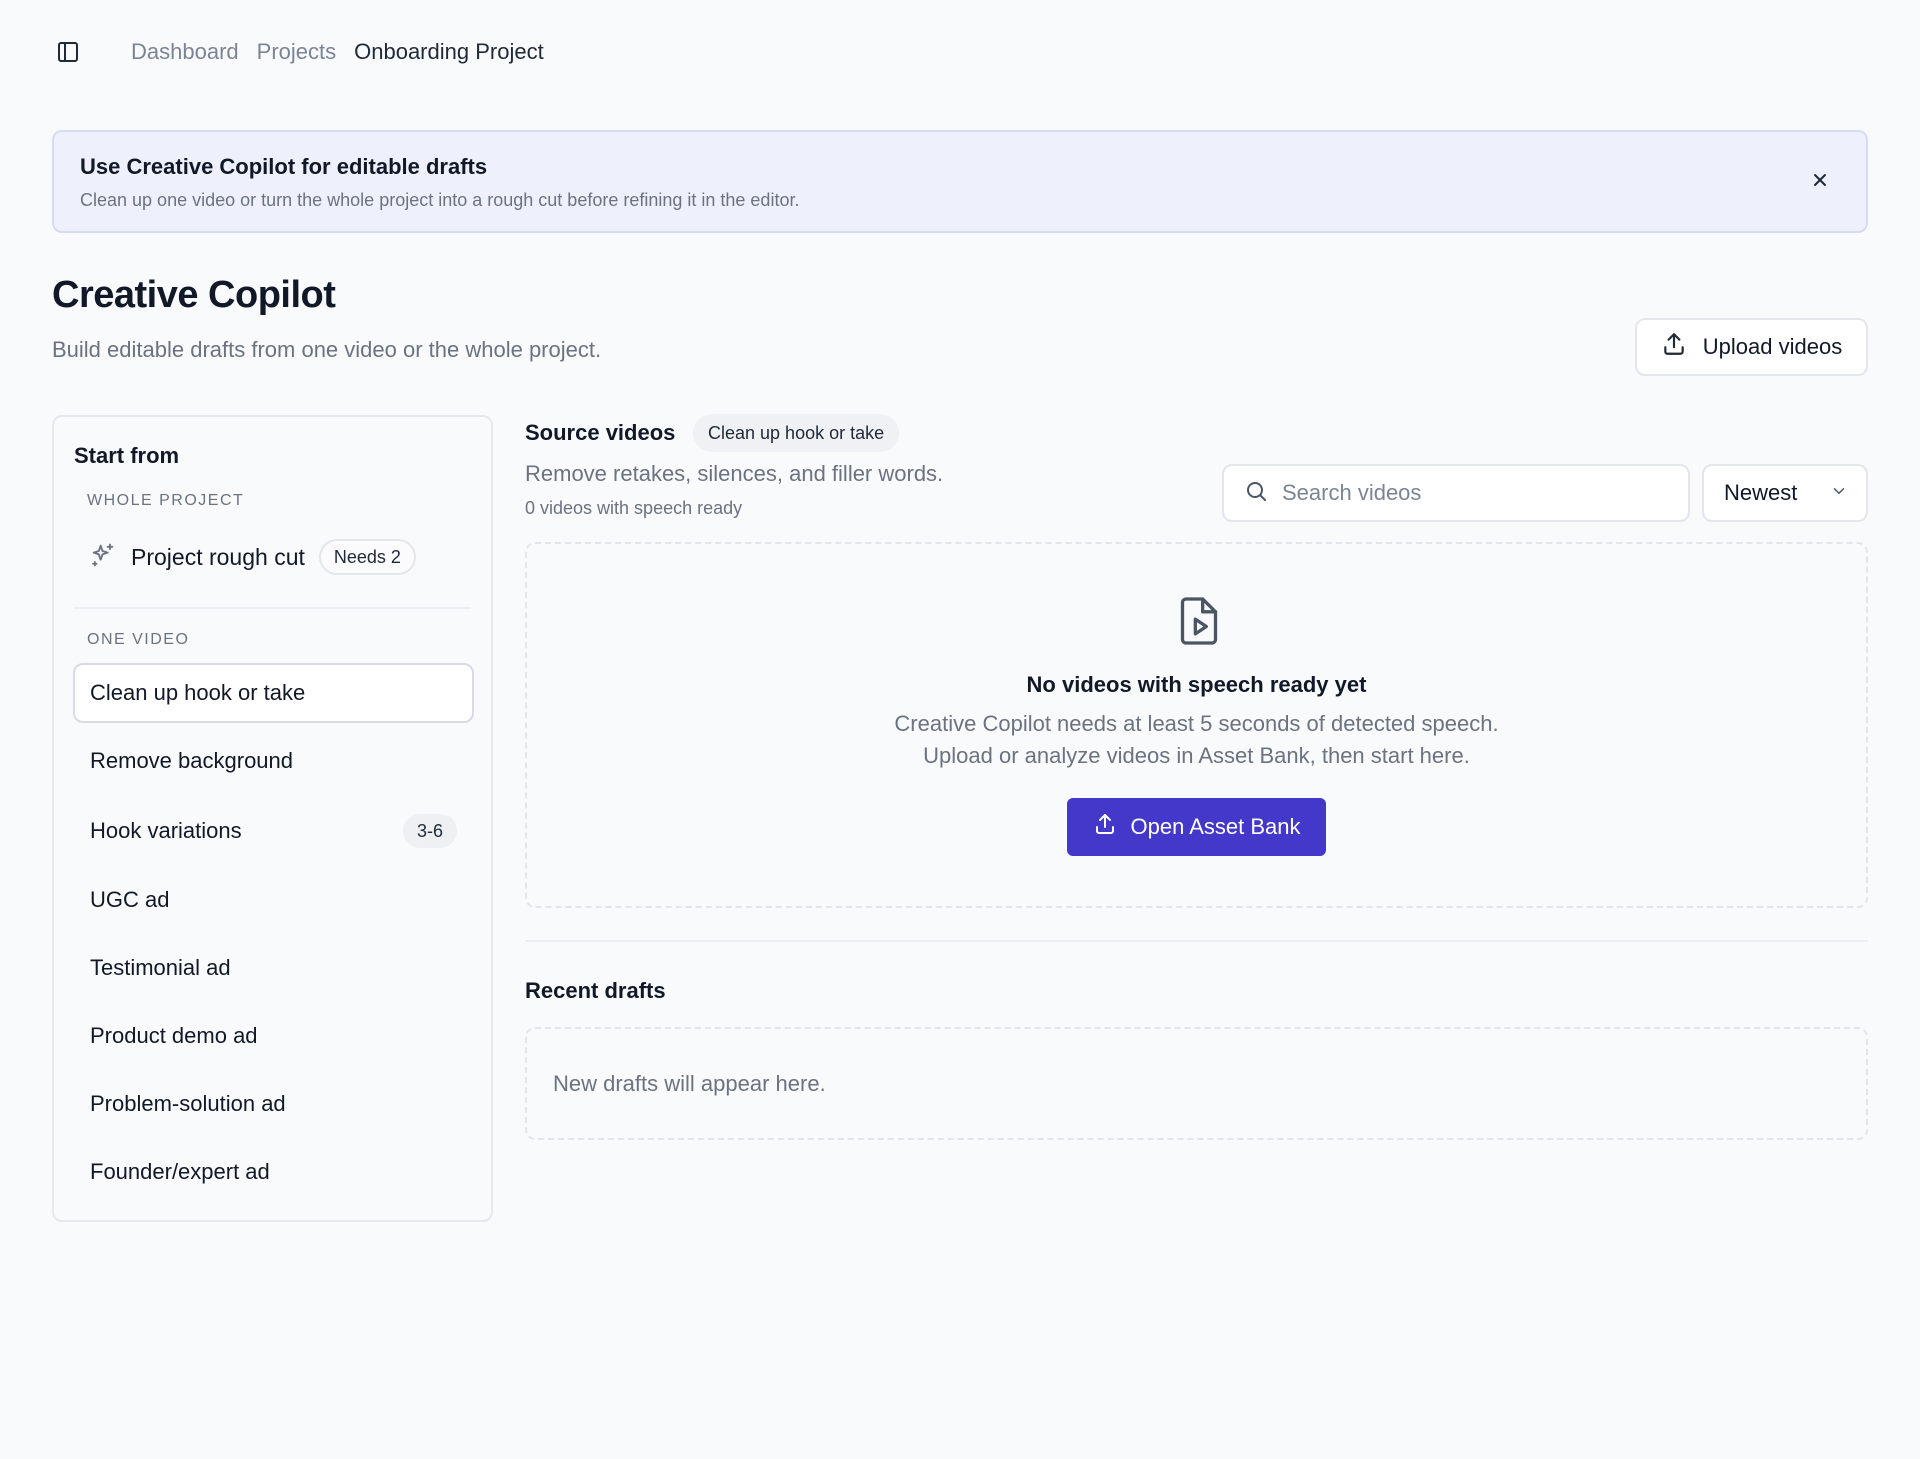 Image resolution: width=1920 pixels, height=1459 pixels. I want to click on option-remove-background: Remove background, so click(273, 761).